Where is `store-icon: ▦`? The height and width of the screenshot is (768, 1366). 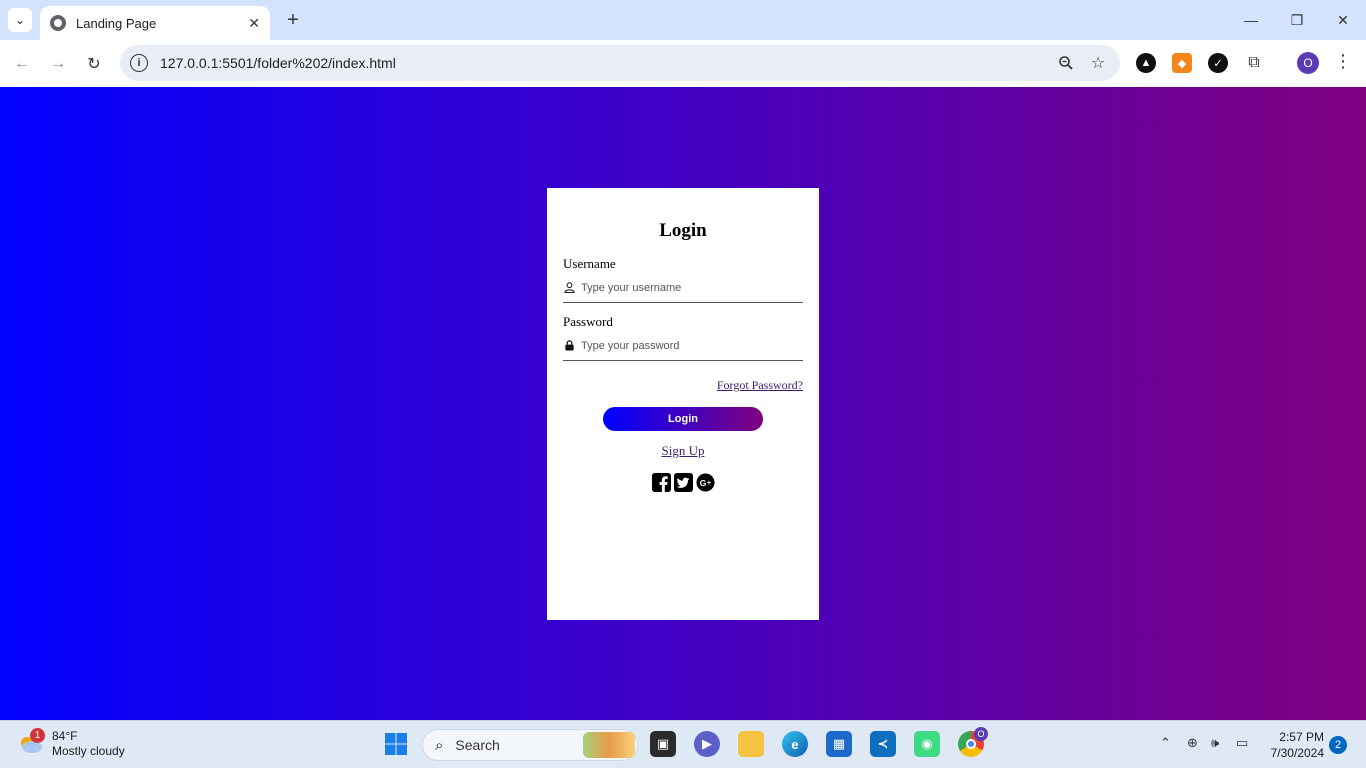 store-icon: ▦ is located at coordinates (839, 744).